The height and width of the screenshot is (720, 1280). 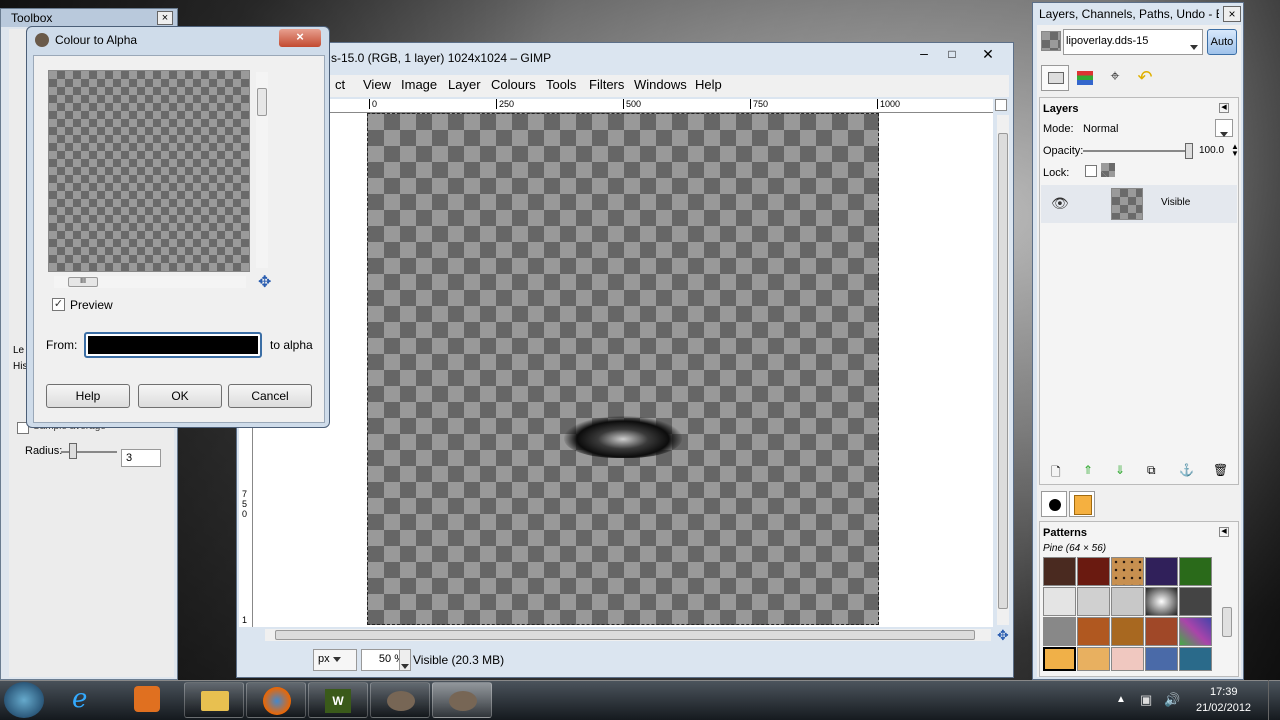 I want to click on lock-alpha-icon, so click(x=1108, y=170).